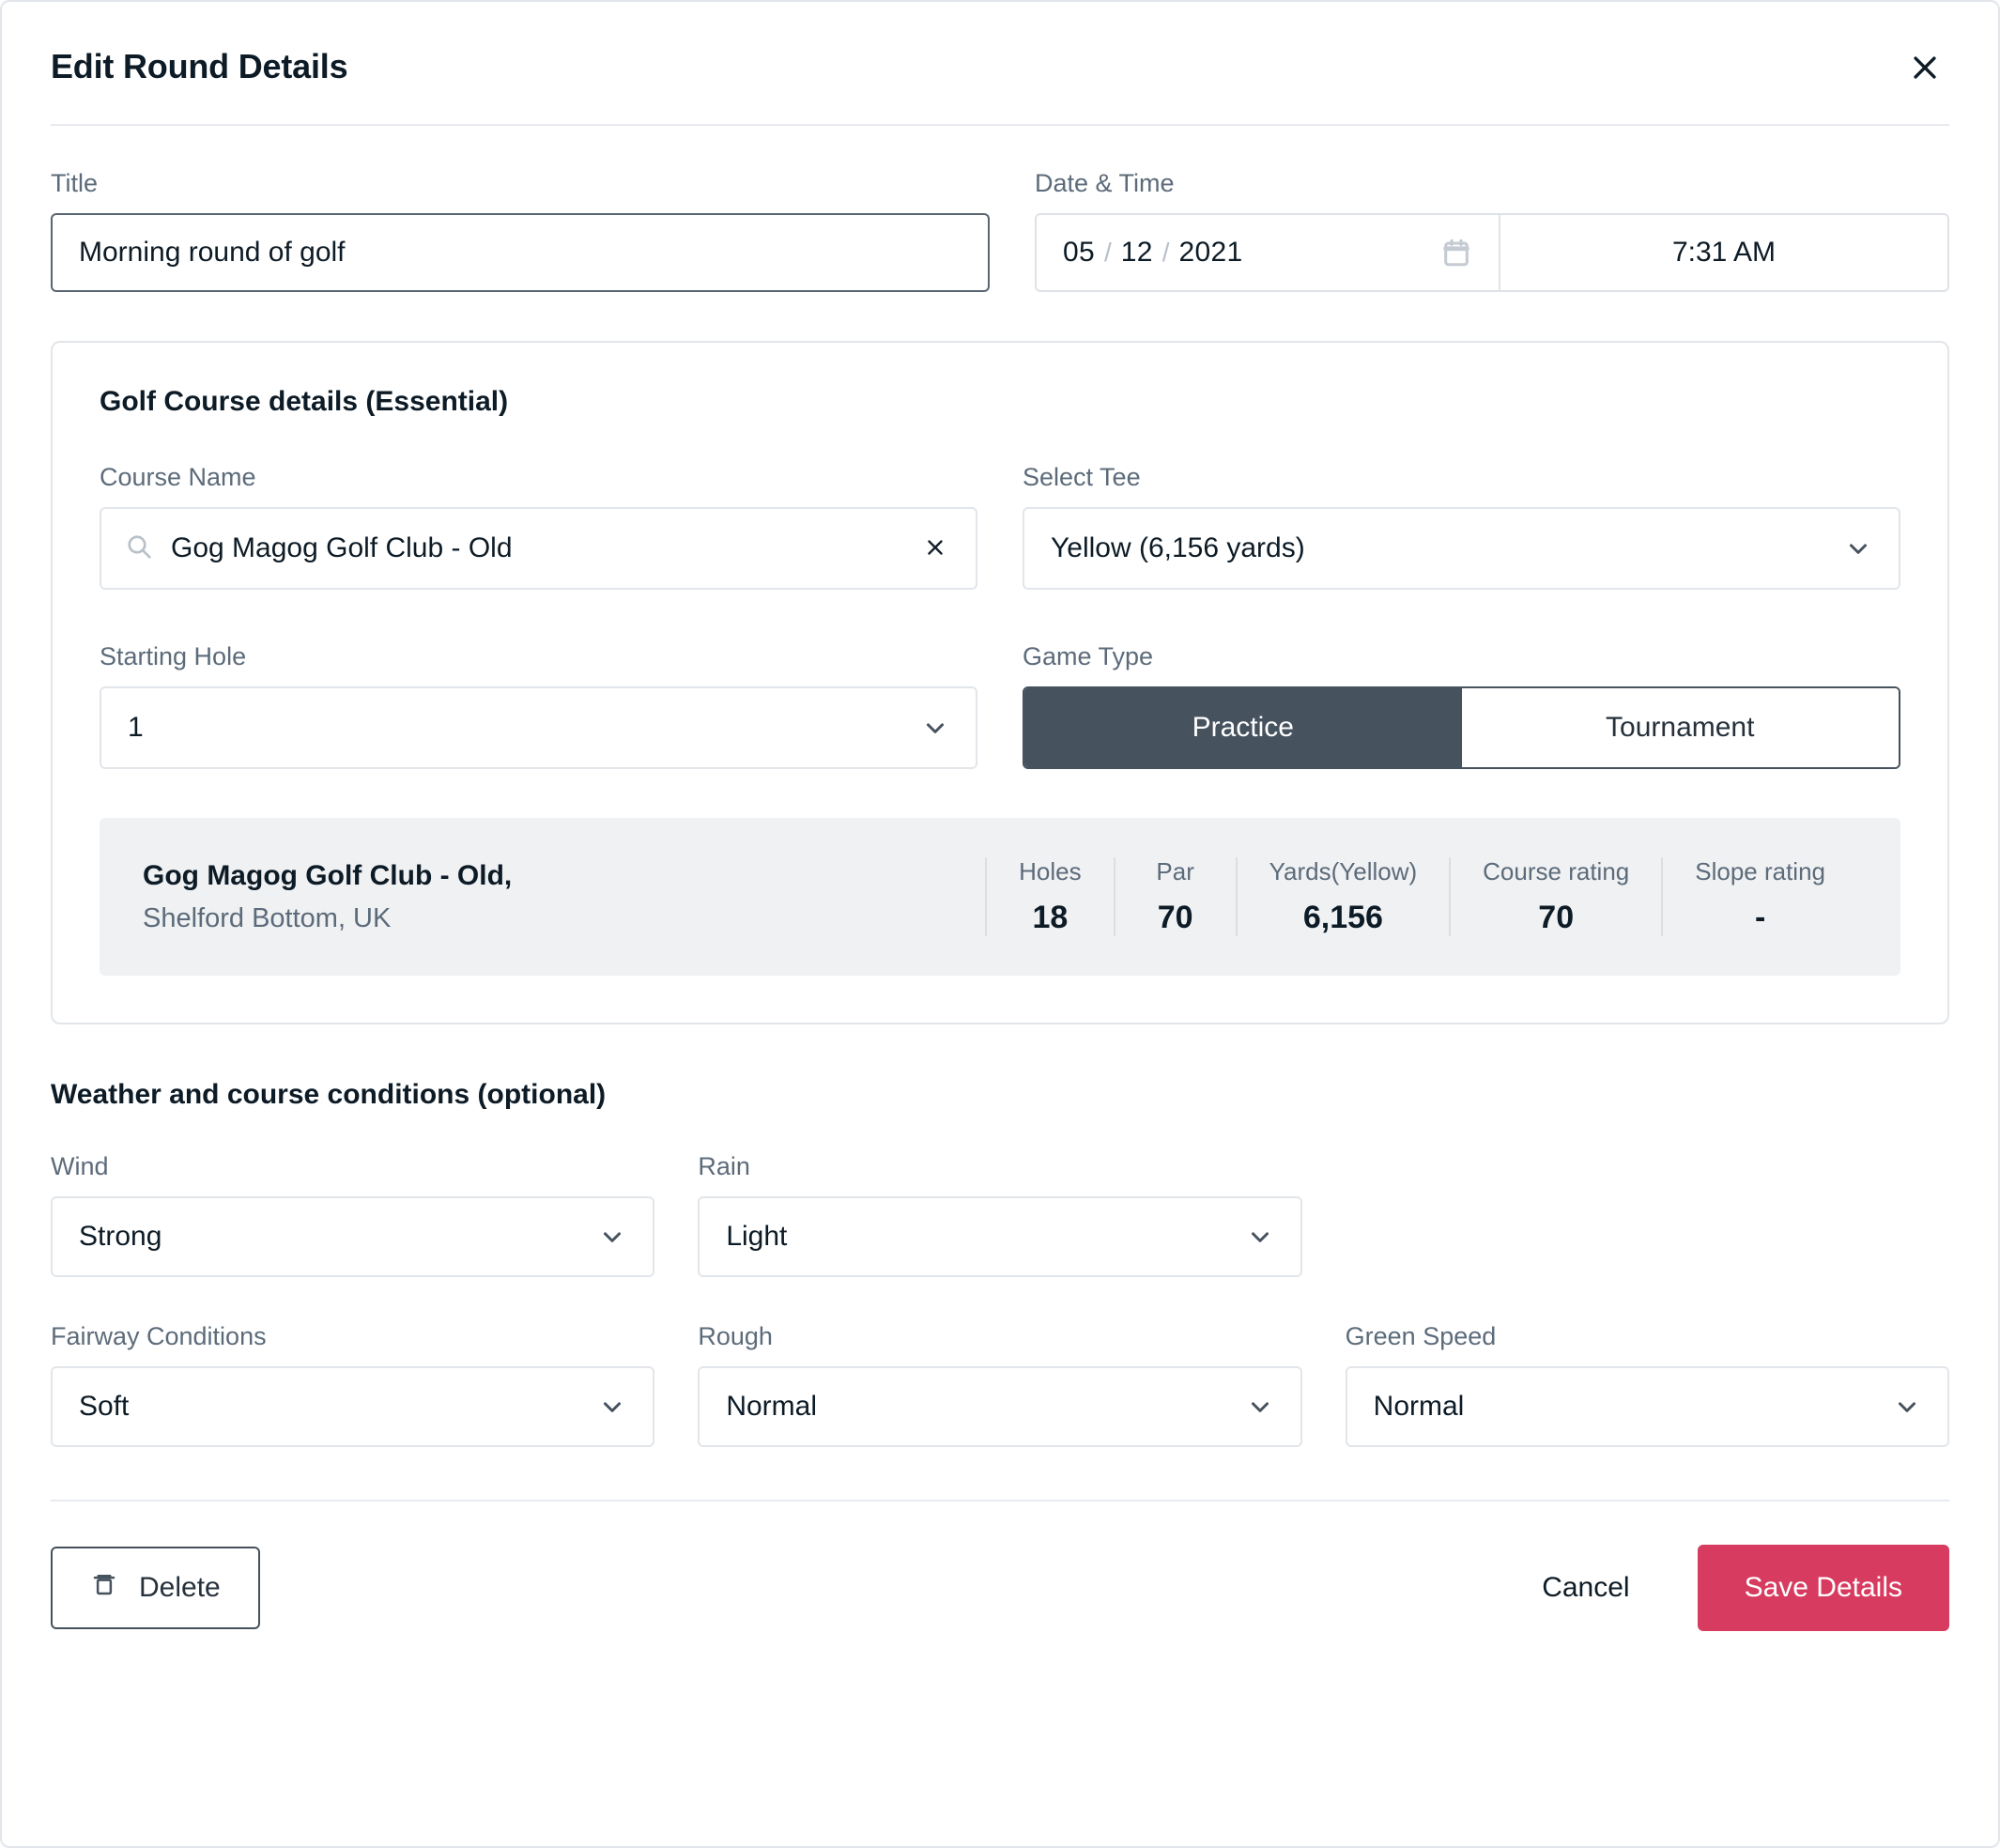 Image resolution: width=2000 pixels, height=1848 pixels. I want to click on trash-icon, so click(104, 1588).